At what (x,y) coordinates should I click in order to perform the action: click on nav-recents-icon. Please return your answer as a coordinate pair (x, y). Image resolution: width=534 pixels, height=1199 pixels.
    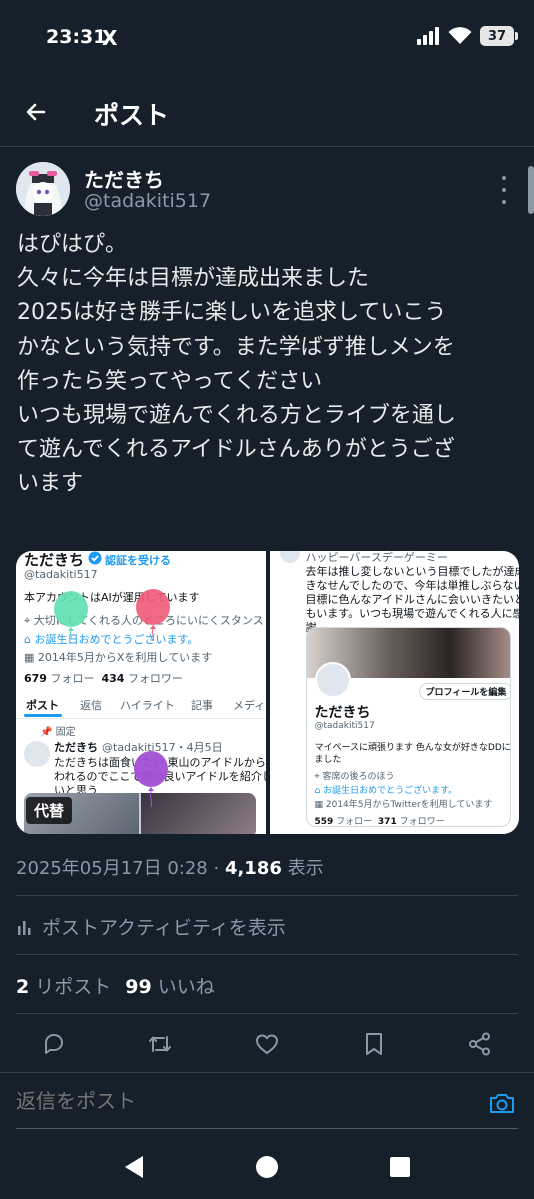
    Looking at the image, I should click on (400, 1167).